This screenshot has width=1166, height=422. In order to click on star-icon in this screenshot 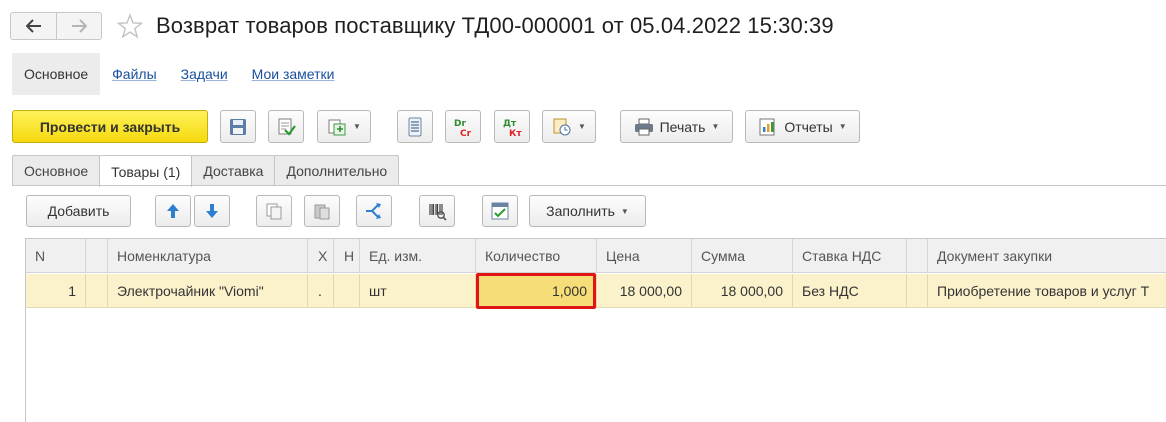, I will do `click(130, 26)`.